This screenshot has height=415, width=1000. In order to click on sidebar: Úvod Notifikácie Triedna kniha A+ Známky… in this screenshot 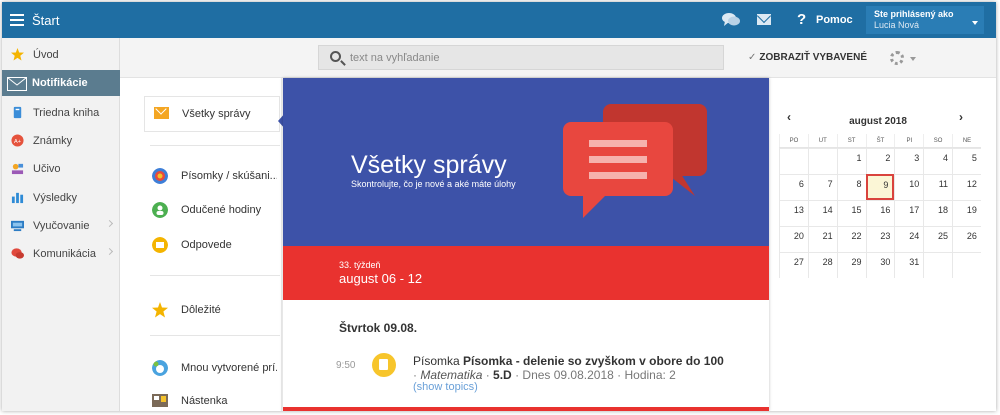, I will do `click(61, 224)`.